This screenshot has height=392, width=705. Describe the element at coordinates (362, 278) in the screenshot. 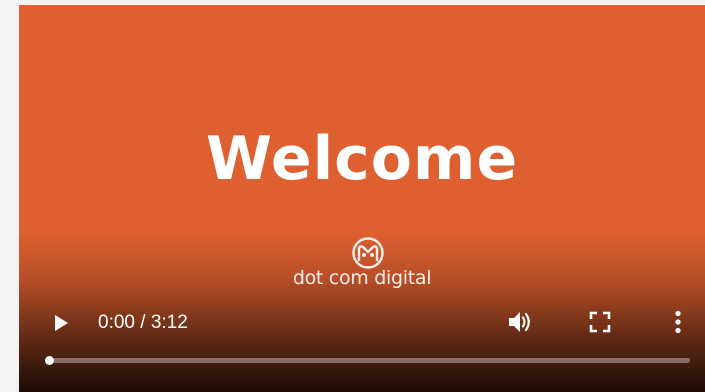

I see `brand-name: dot com digital` at that location.